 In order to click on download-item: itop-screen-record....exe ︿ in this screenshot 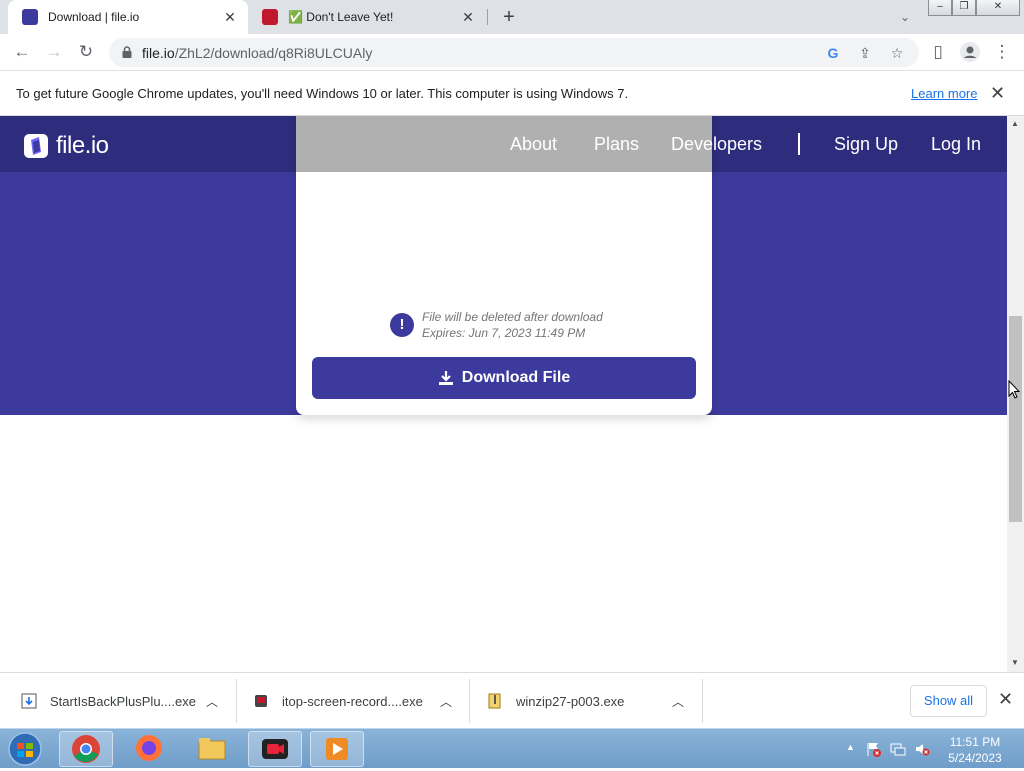, I will do `click(360, 701)`.